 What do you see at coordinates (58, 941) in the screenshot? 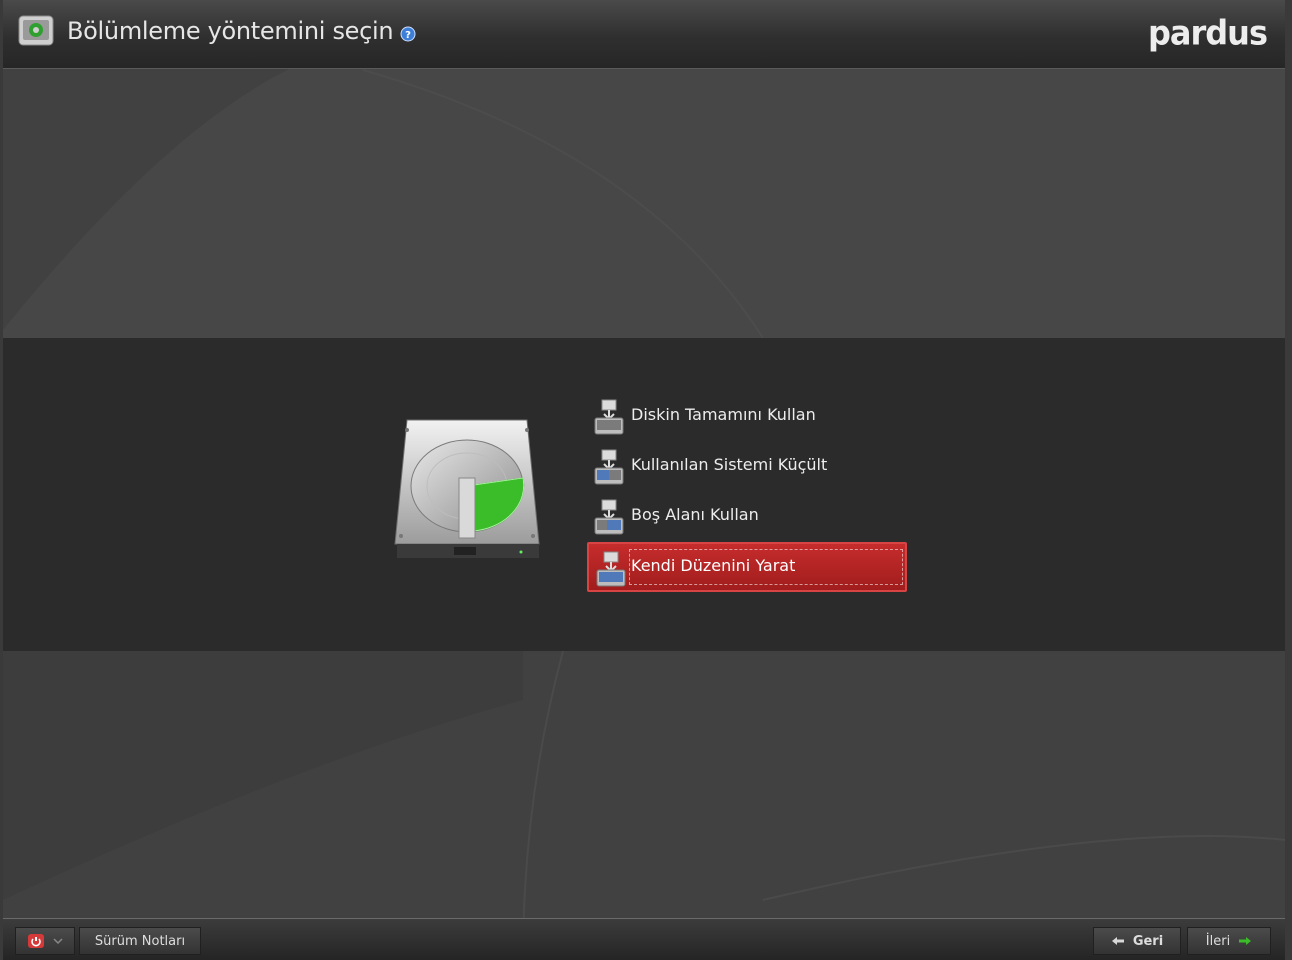
I see `chevron-down-icon` at bounding box center [58, 941].